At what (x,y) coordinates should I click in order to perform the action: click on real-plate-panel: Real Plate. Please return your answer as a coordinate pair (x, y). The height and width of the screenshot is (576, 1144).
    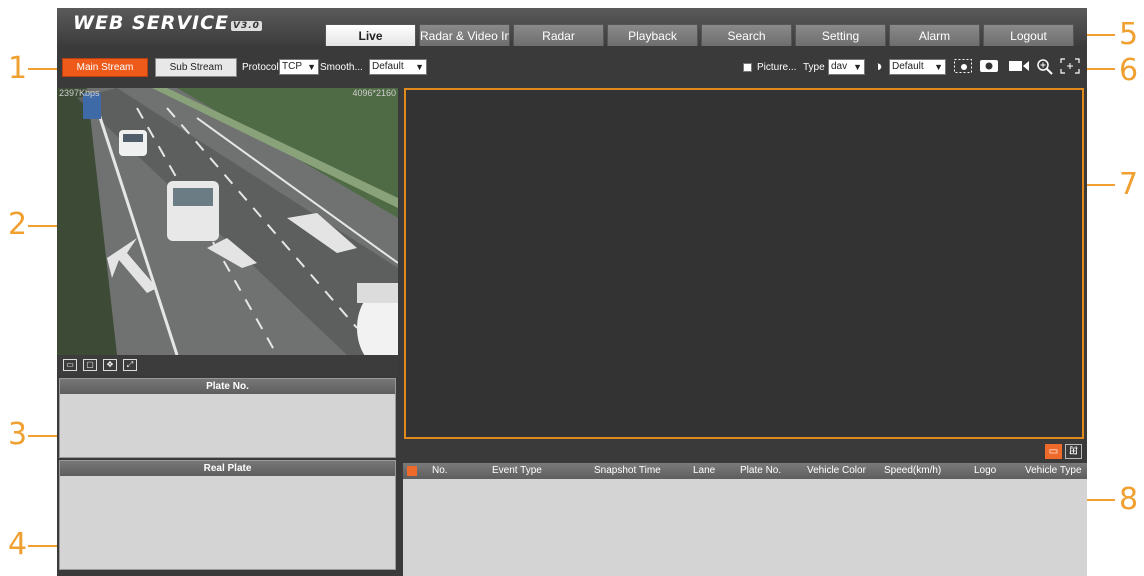
    Looking at the image, I should click on (227, 515).